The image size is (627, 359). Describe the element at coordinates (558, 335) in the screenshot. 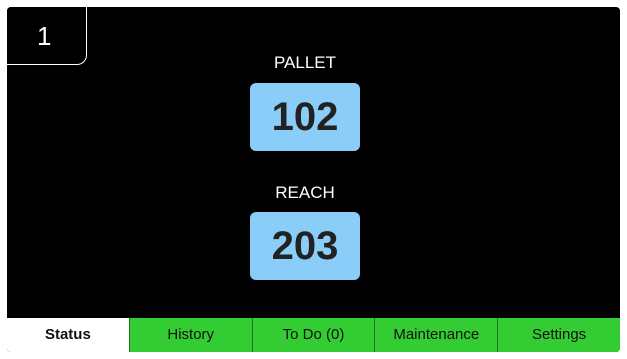

I see `tab-settings: Settings` at that location.